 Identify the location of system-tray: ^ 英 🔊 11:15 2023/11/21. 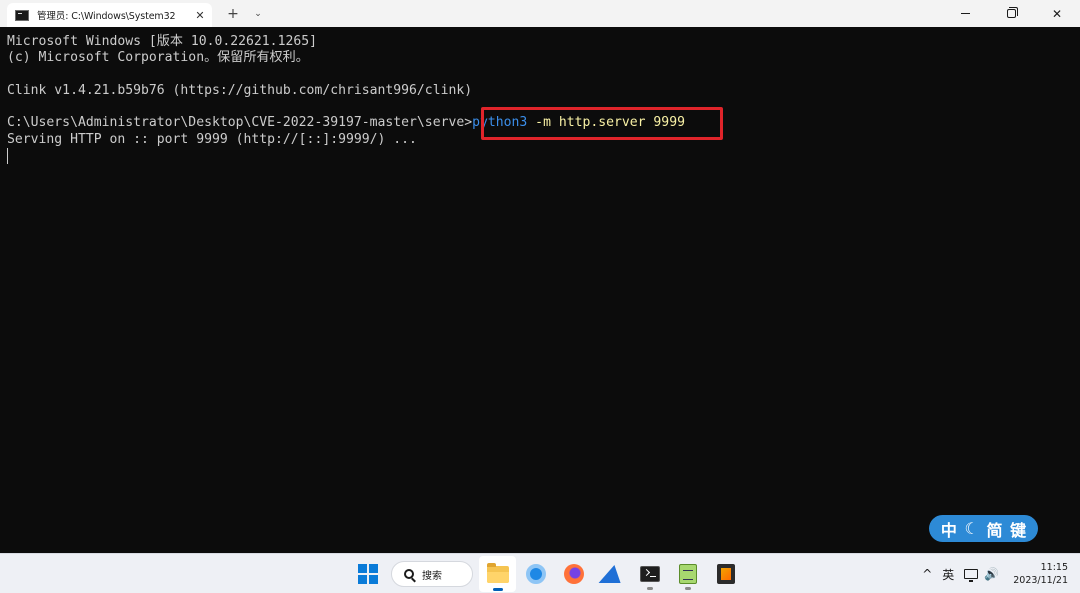
(1001, 573).